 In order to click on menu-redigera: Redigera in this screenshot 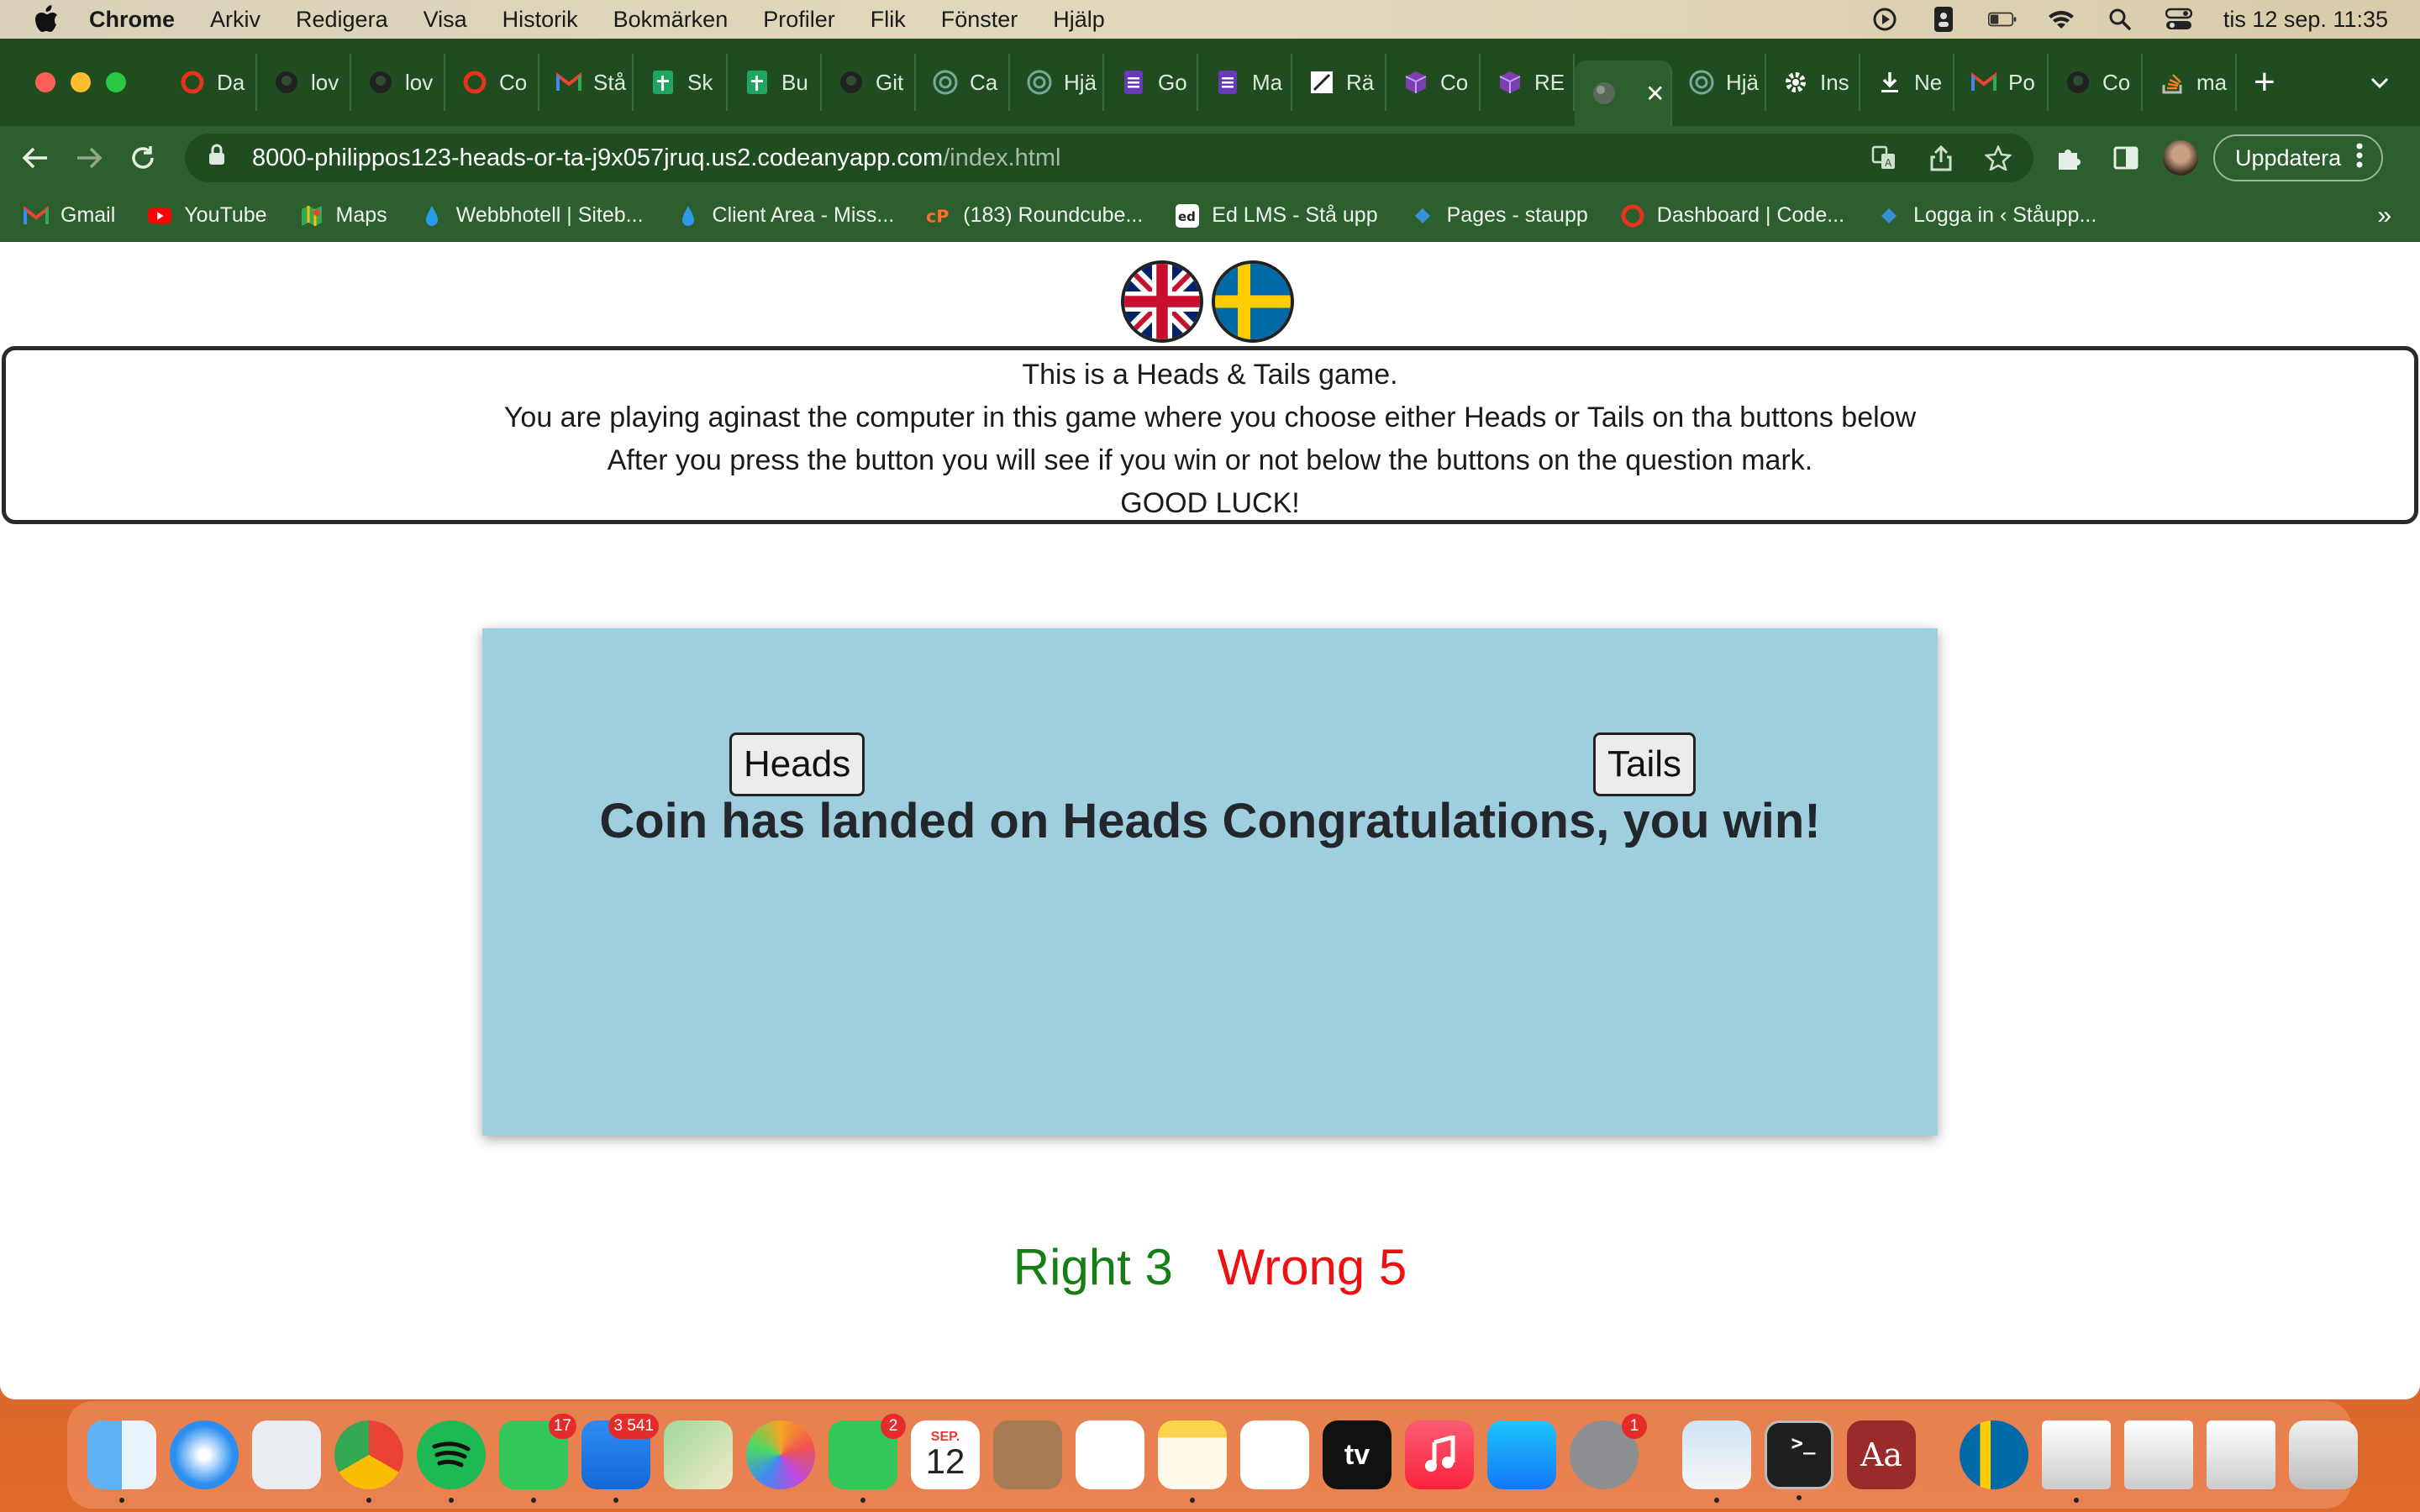, I will do `click(342, 20)`.